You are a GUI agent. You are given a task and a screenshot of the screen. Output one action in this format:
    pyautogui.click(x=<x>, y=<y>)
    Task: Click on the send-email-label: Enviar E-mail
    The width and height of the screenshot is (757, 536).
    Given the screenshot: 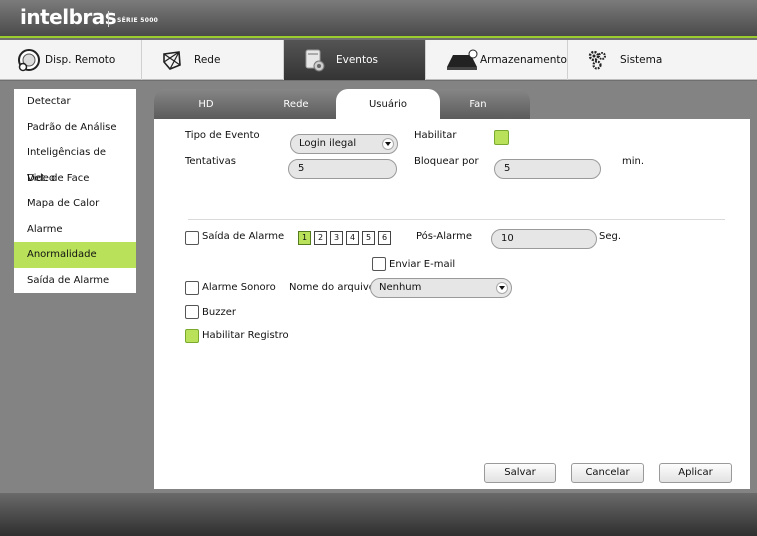 What is the action you would take?
    pyautogui.click(x=422, y=264)
    